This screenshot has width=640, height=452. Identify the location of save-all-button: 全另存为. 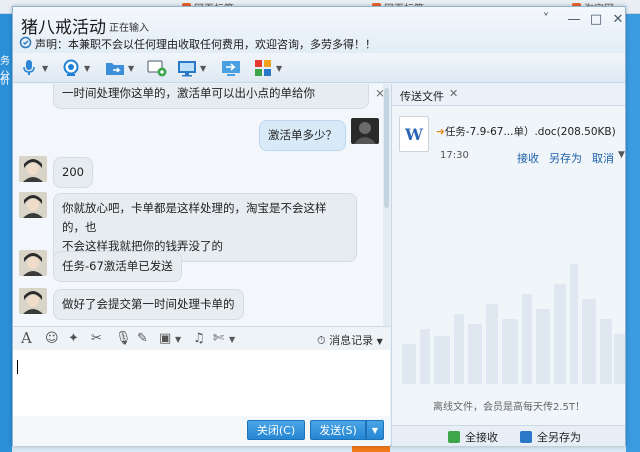
(550, 437).